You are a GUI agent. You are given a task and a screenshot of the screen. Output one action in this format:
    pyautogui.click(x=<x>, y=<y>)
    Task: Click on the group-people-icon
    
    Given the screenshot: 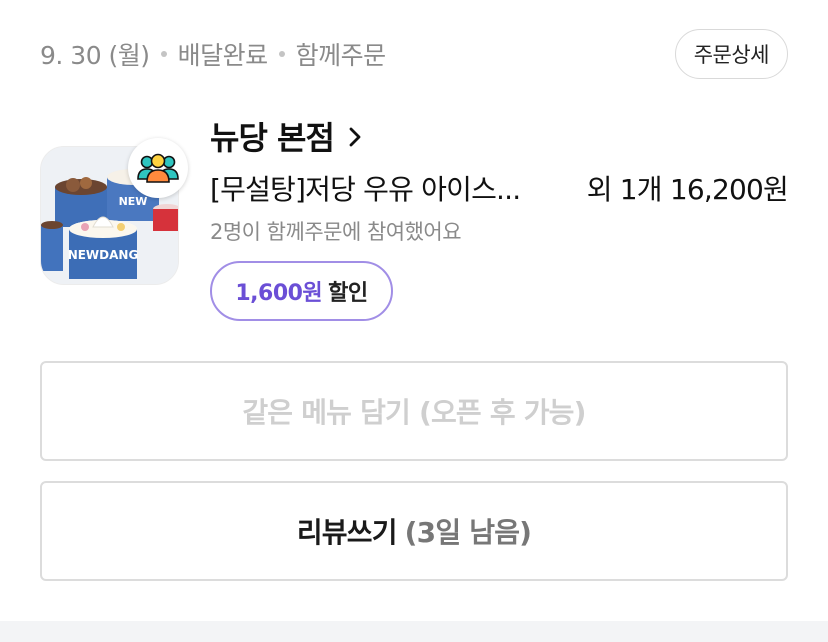 What is the action you would take?
    pyautogui.click(x=158, y=168)
    